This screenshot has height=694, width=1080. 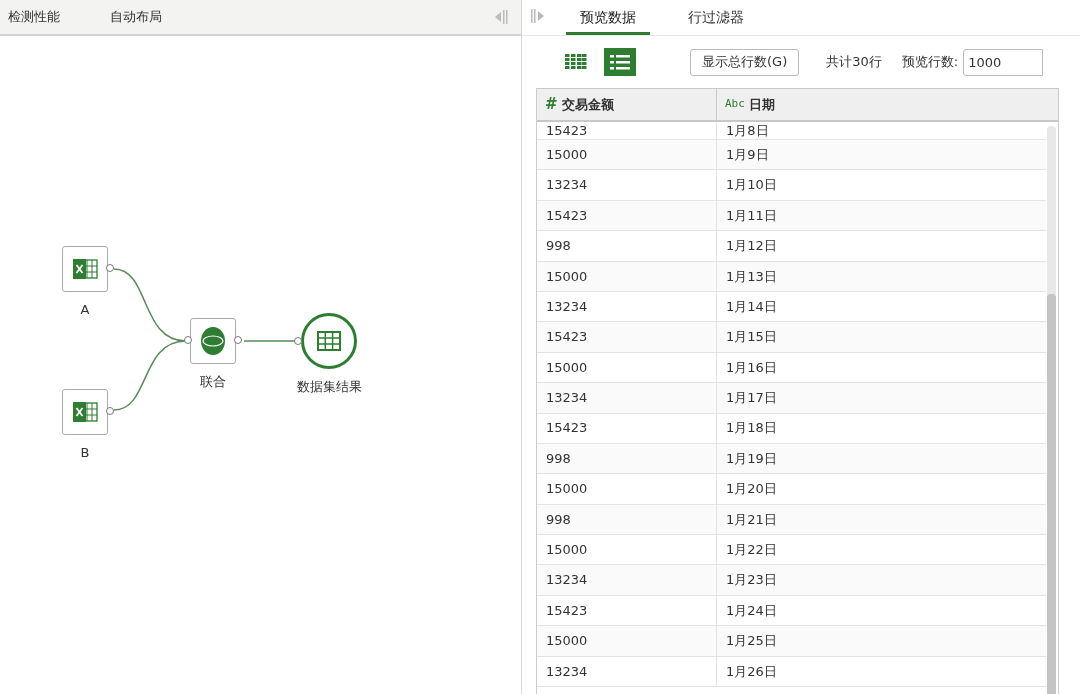 What do you see at coordinates (751, 580) in the screenshot?
I see `table-cell-text: 1月23日` at bounding box center [751, 580].